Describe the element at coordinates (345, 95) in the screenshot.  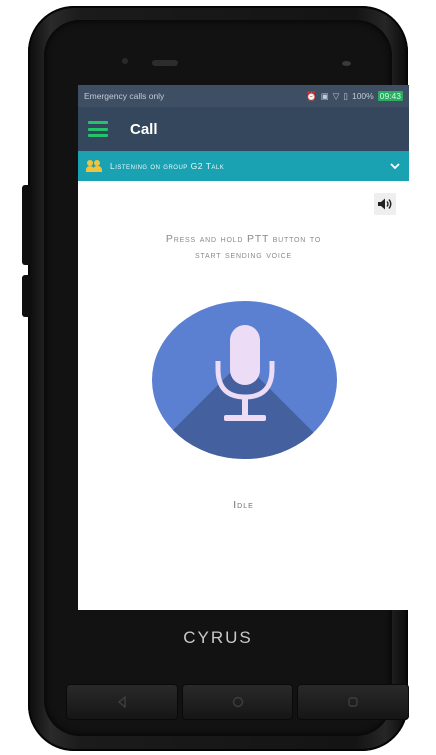
I see `battery-icon: ▯` at that location.